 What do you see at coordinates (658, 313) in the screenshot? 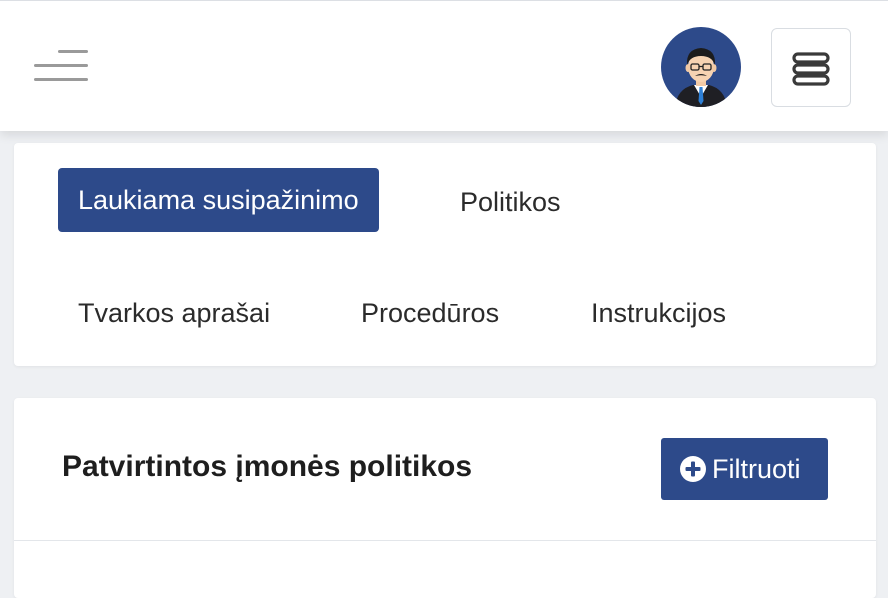
I see `tab-instrukcijos: Instrukcijos` at bounding box center [658, 313].